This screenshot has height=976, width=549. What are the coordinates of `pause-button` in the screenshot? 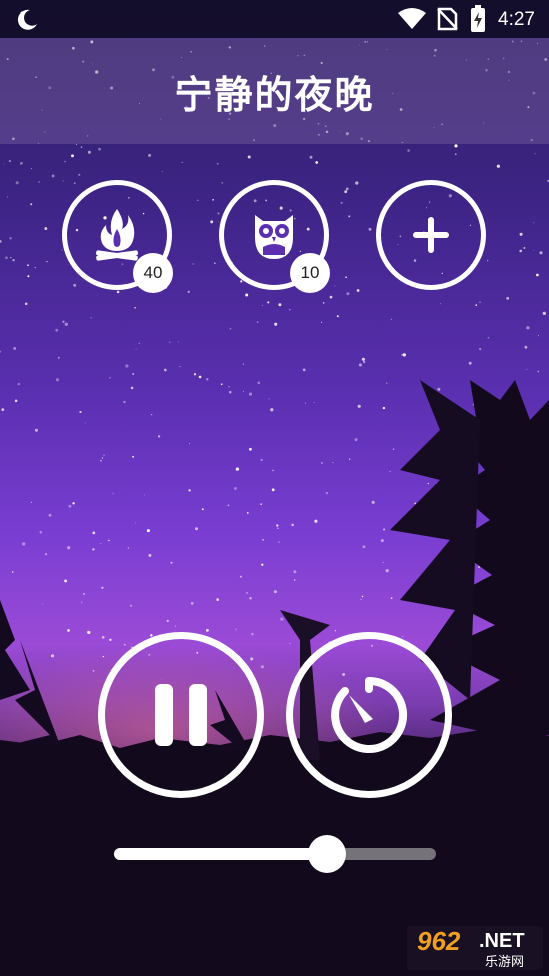 It's located at (181, 715).